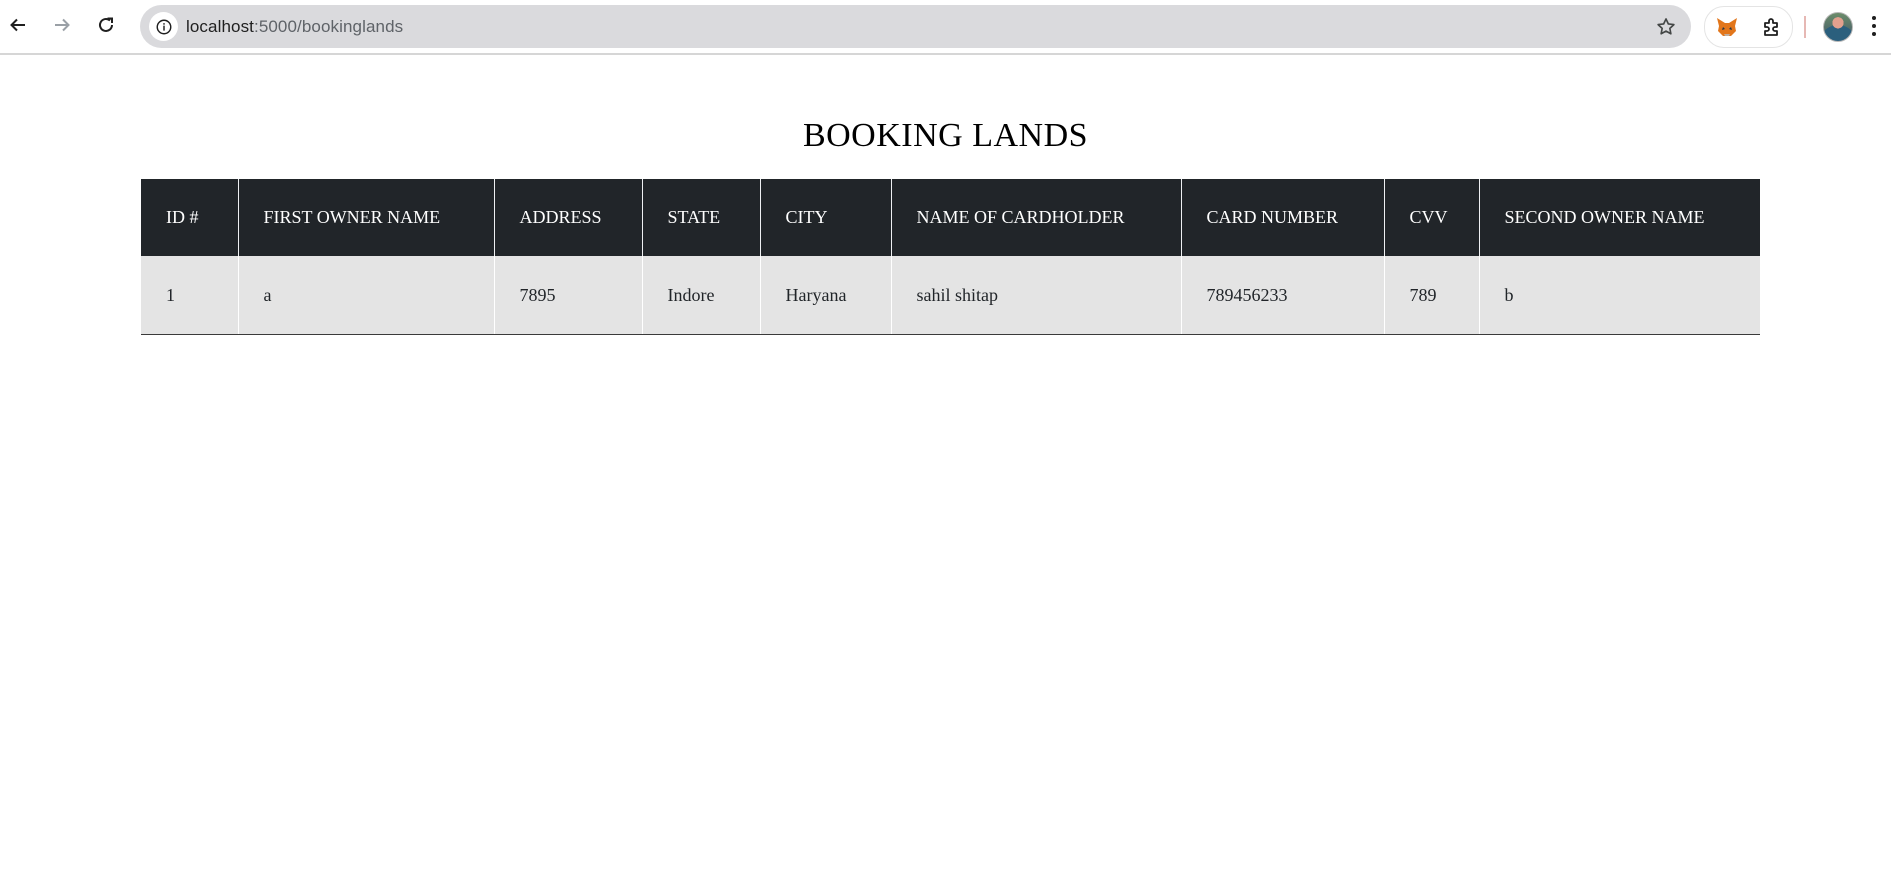 The width and height of the screenshot is (1891, 880). Describe the element at coordinates (189, 295) in the screenshot. I see `cell-id: 1` at that location.